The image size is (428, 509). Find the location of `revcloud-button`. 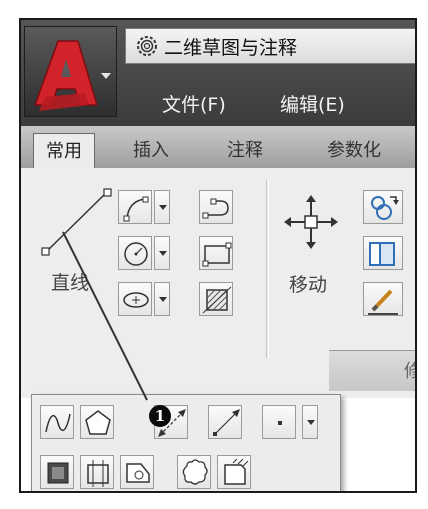

revcloud-button is located at coordinates (194, 472).